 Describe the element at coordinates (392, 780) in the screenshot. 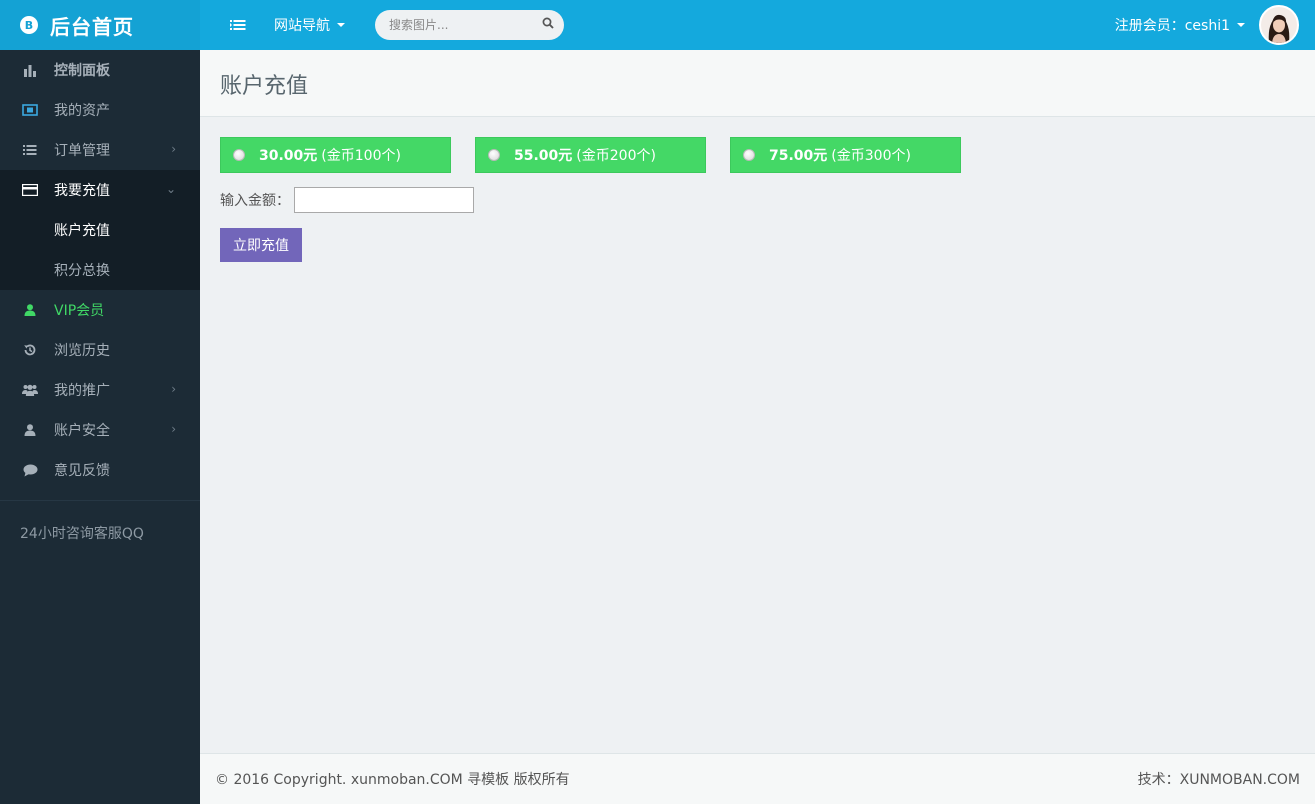

I see `footer-copyright: © 2016 Copyright. xunmoban.COM 寻模板 版权所有` at that location.